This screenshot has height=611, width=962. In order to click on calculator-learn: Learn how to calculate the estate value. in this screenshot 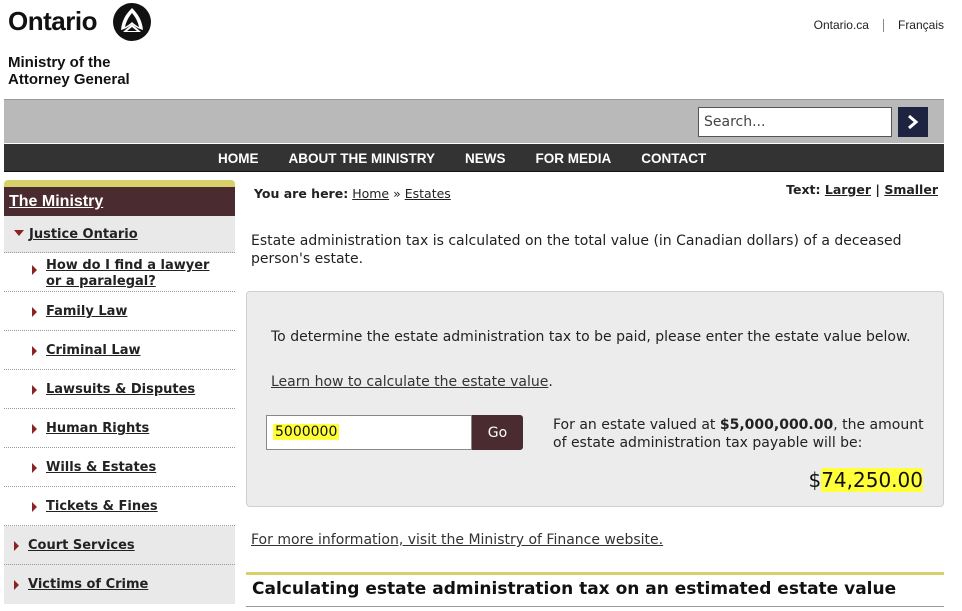, I will do `click(412, 382)`.